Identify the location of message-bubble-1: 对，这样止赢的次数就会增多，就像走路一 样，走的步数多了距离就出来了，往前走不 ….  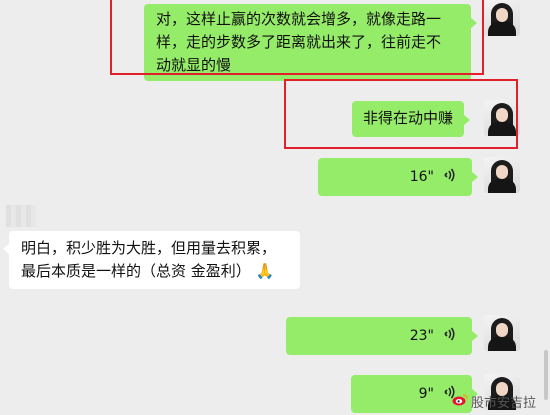
(310, 42).